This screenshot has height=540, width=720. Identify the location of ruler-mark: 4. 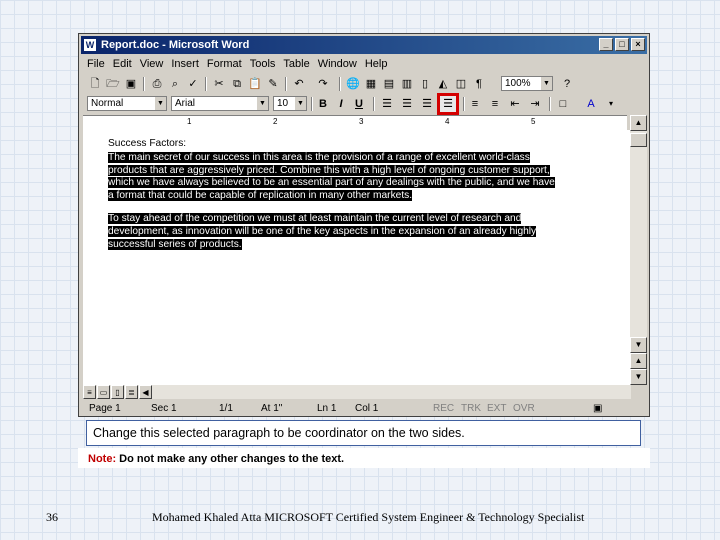
(447, 121).